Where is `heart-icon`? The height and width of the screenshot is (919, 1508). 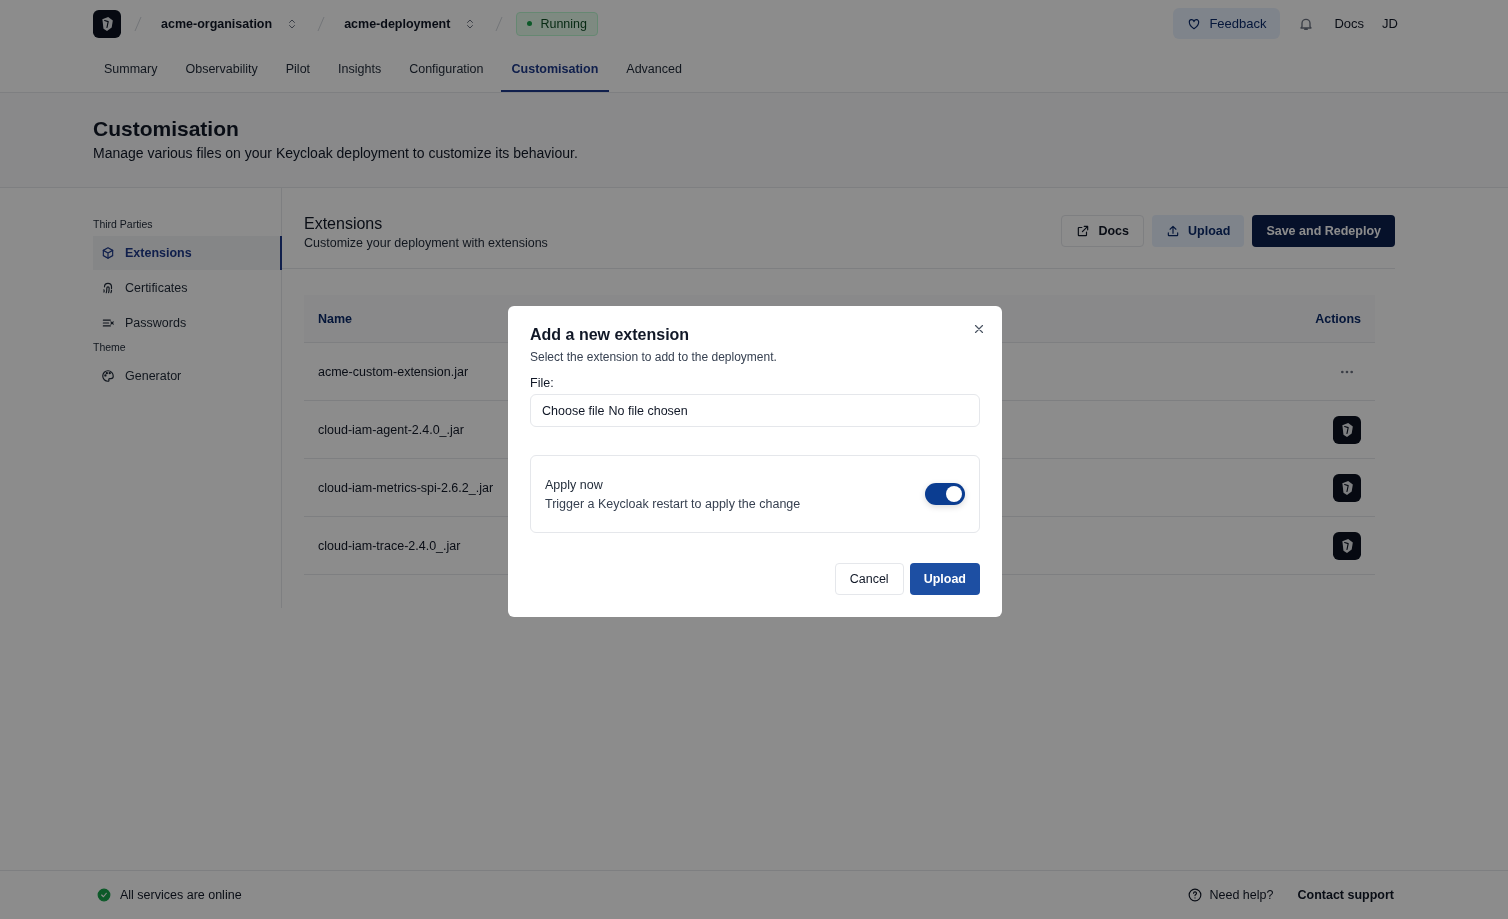
heart-icon is located at coordinates (1194, 23).